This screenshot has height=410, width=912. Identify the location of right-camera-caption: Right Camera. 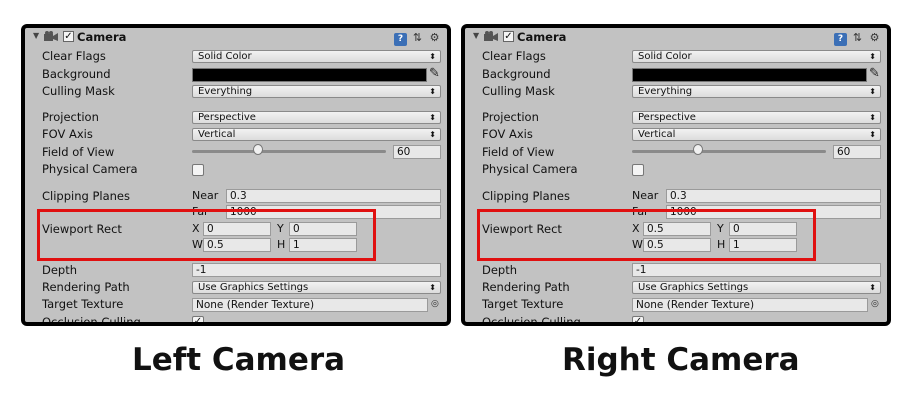
(681, 360).